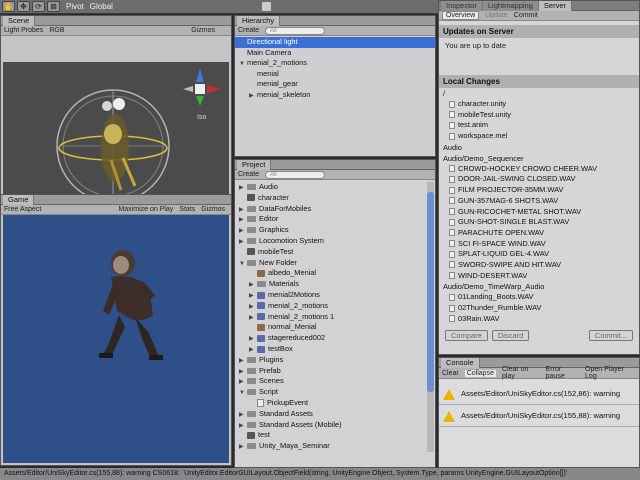 This screenshot has height=480, width=640. What do you see at coordinates (53, 6) in the screenshot?
I see `scale-tool-icon: ⊠` at bounding box center [53, 6].